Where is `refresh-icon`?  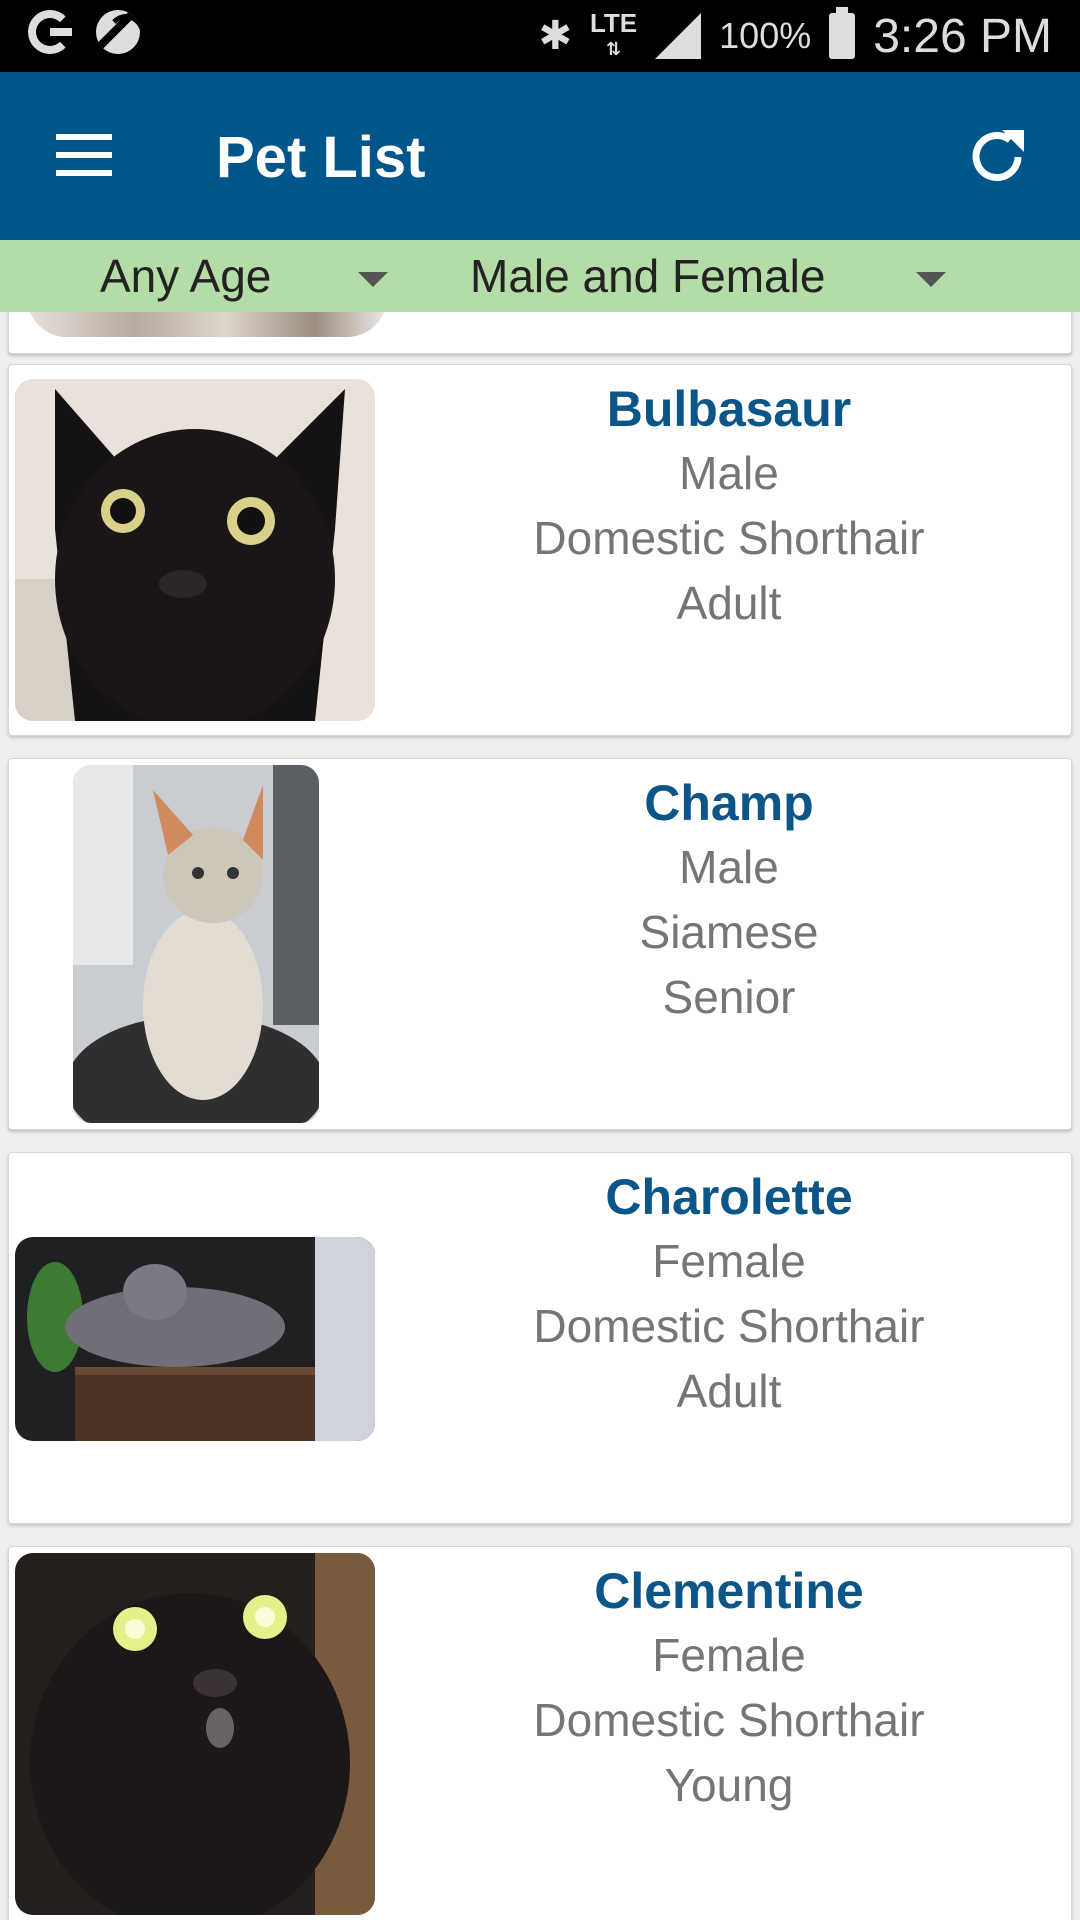 refresh-icon is located at coordinates (997, 157).